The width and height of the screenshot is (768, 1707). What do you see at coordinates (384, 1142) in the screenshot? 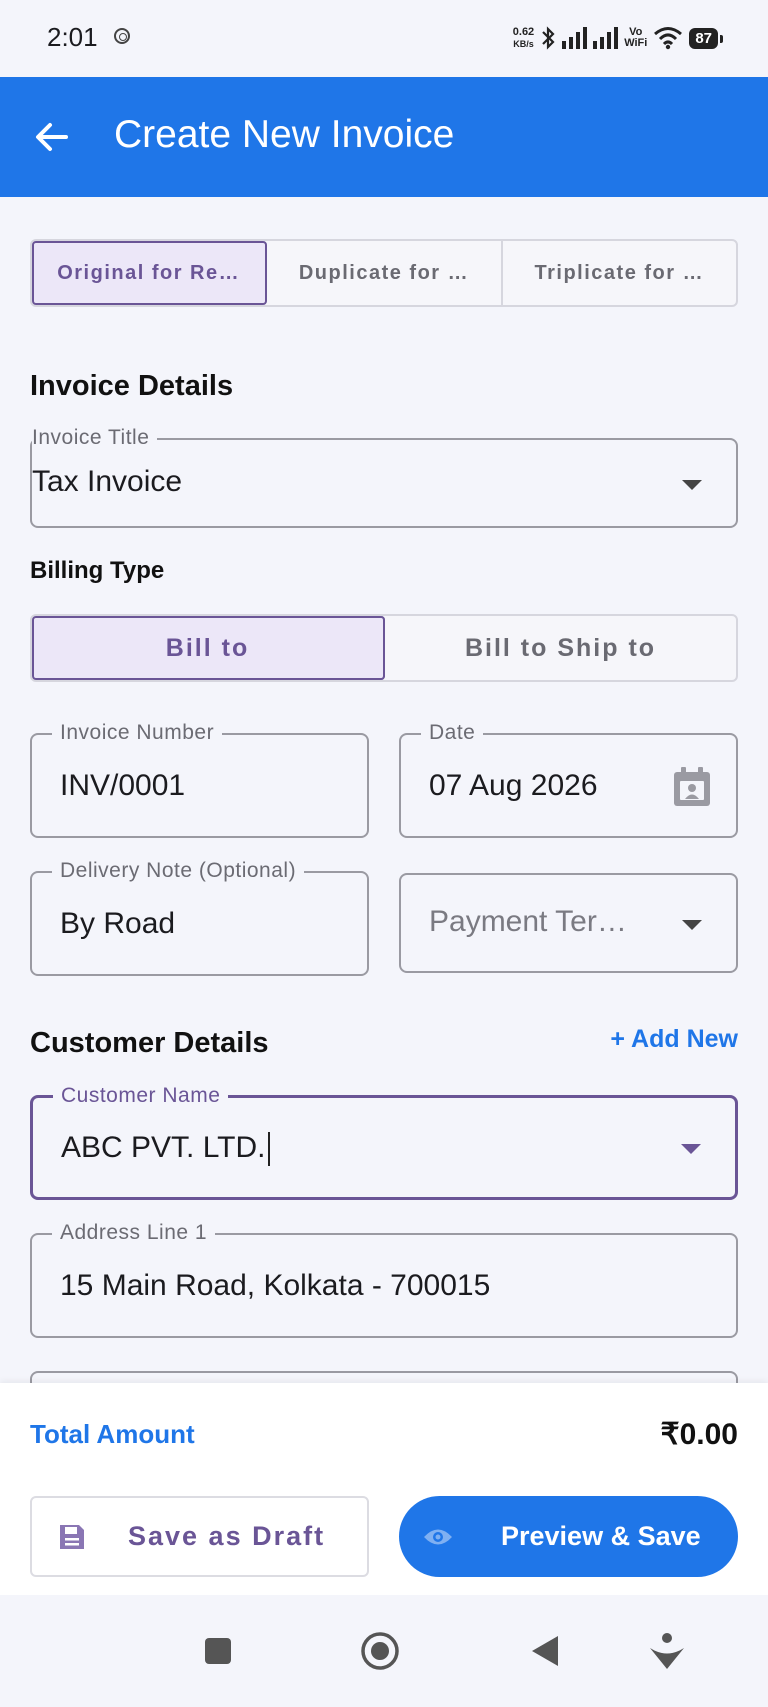
I see `customer-name-field: Customer Name ABC PVT. LTD.` at bounding box center [384, 1142].